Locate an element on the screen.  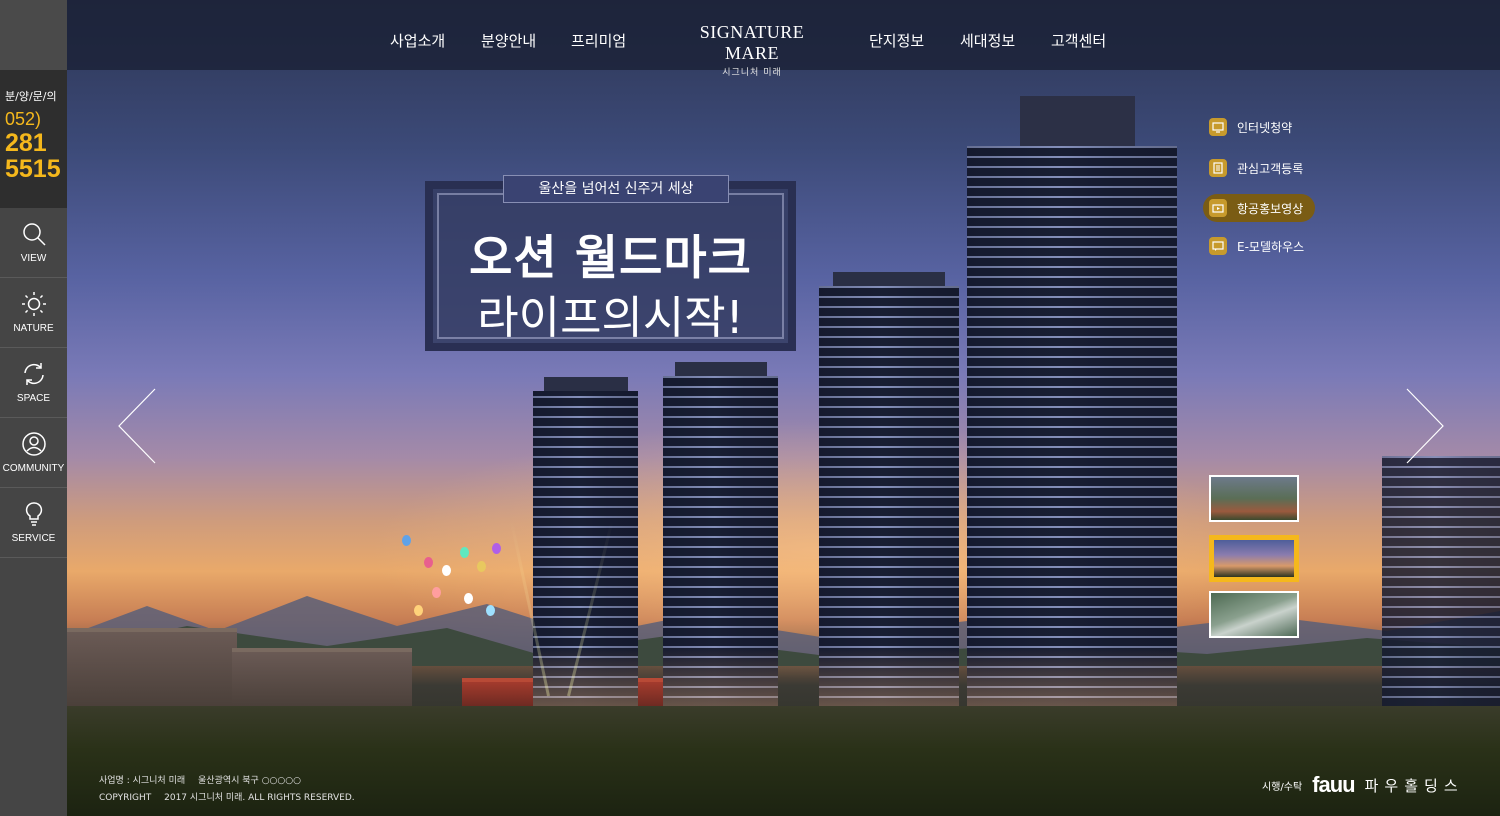
builder-label: 시행/수탁 is located at coordinates (1282, 787).